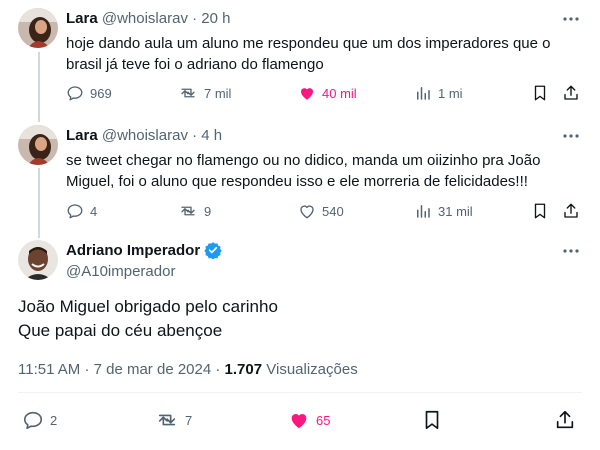 The height and width of the screenshot is (450, 600). Describe the element at coordinates (211, 135) in the screenshot. I see `tweet-time: 4 h` at that location.